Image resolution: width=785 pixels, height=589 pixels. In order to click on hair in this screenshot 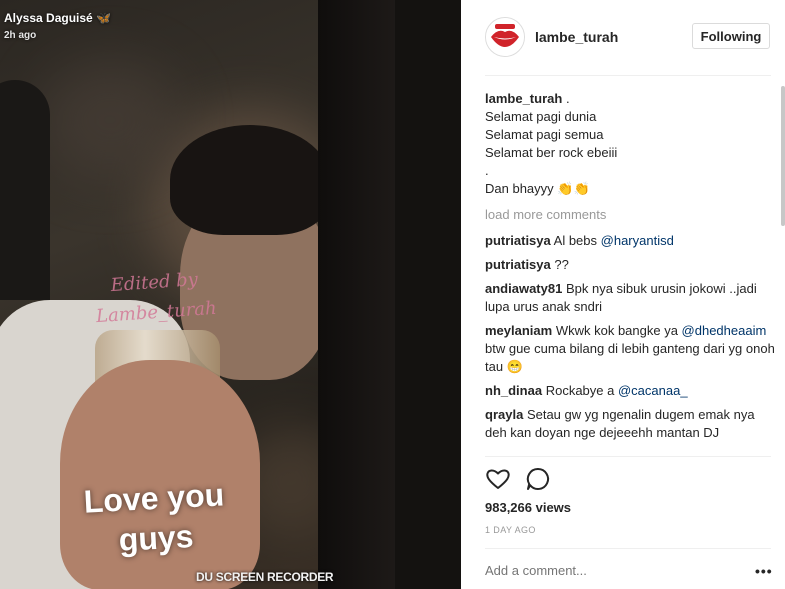, I will do `click(250, 180)`.